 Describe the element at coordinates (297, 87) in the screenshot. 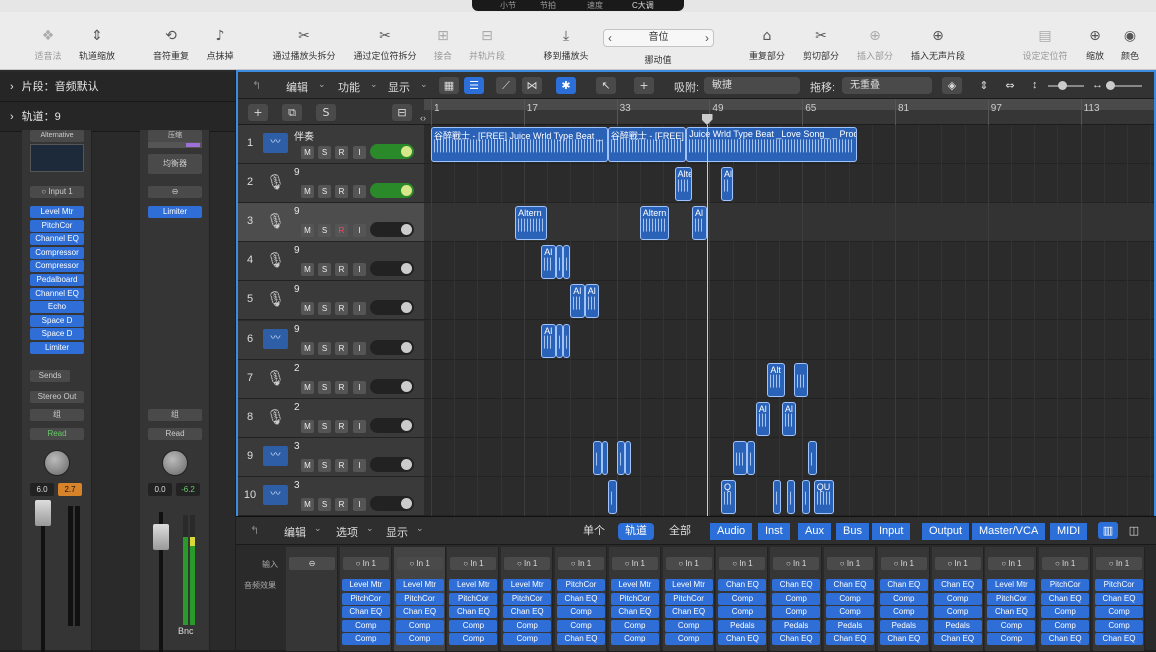

I see `editor-menu-0: 编辑` at that location.